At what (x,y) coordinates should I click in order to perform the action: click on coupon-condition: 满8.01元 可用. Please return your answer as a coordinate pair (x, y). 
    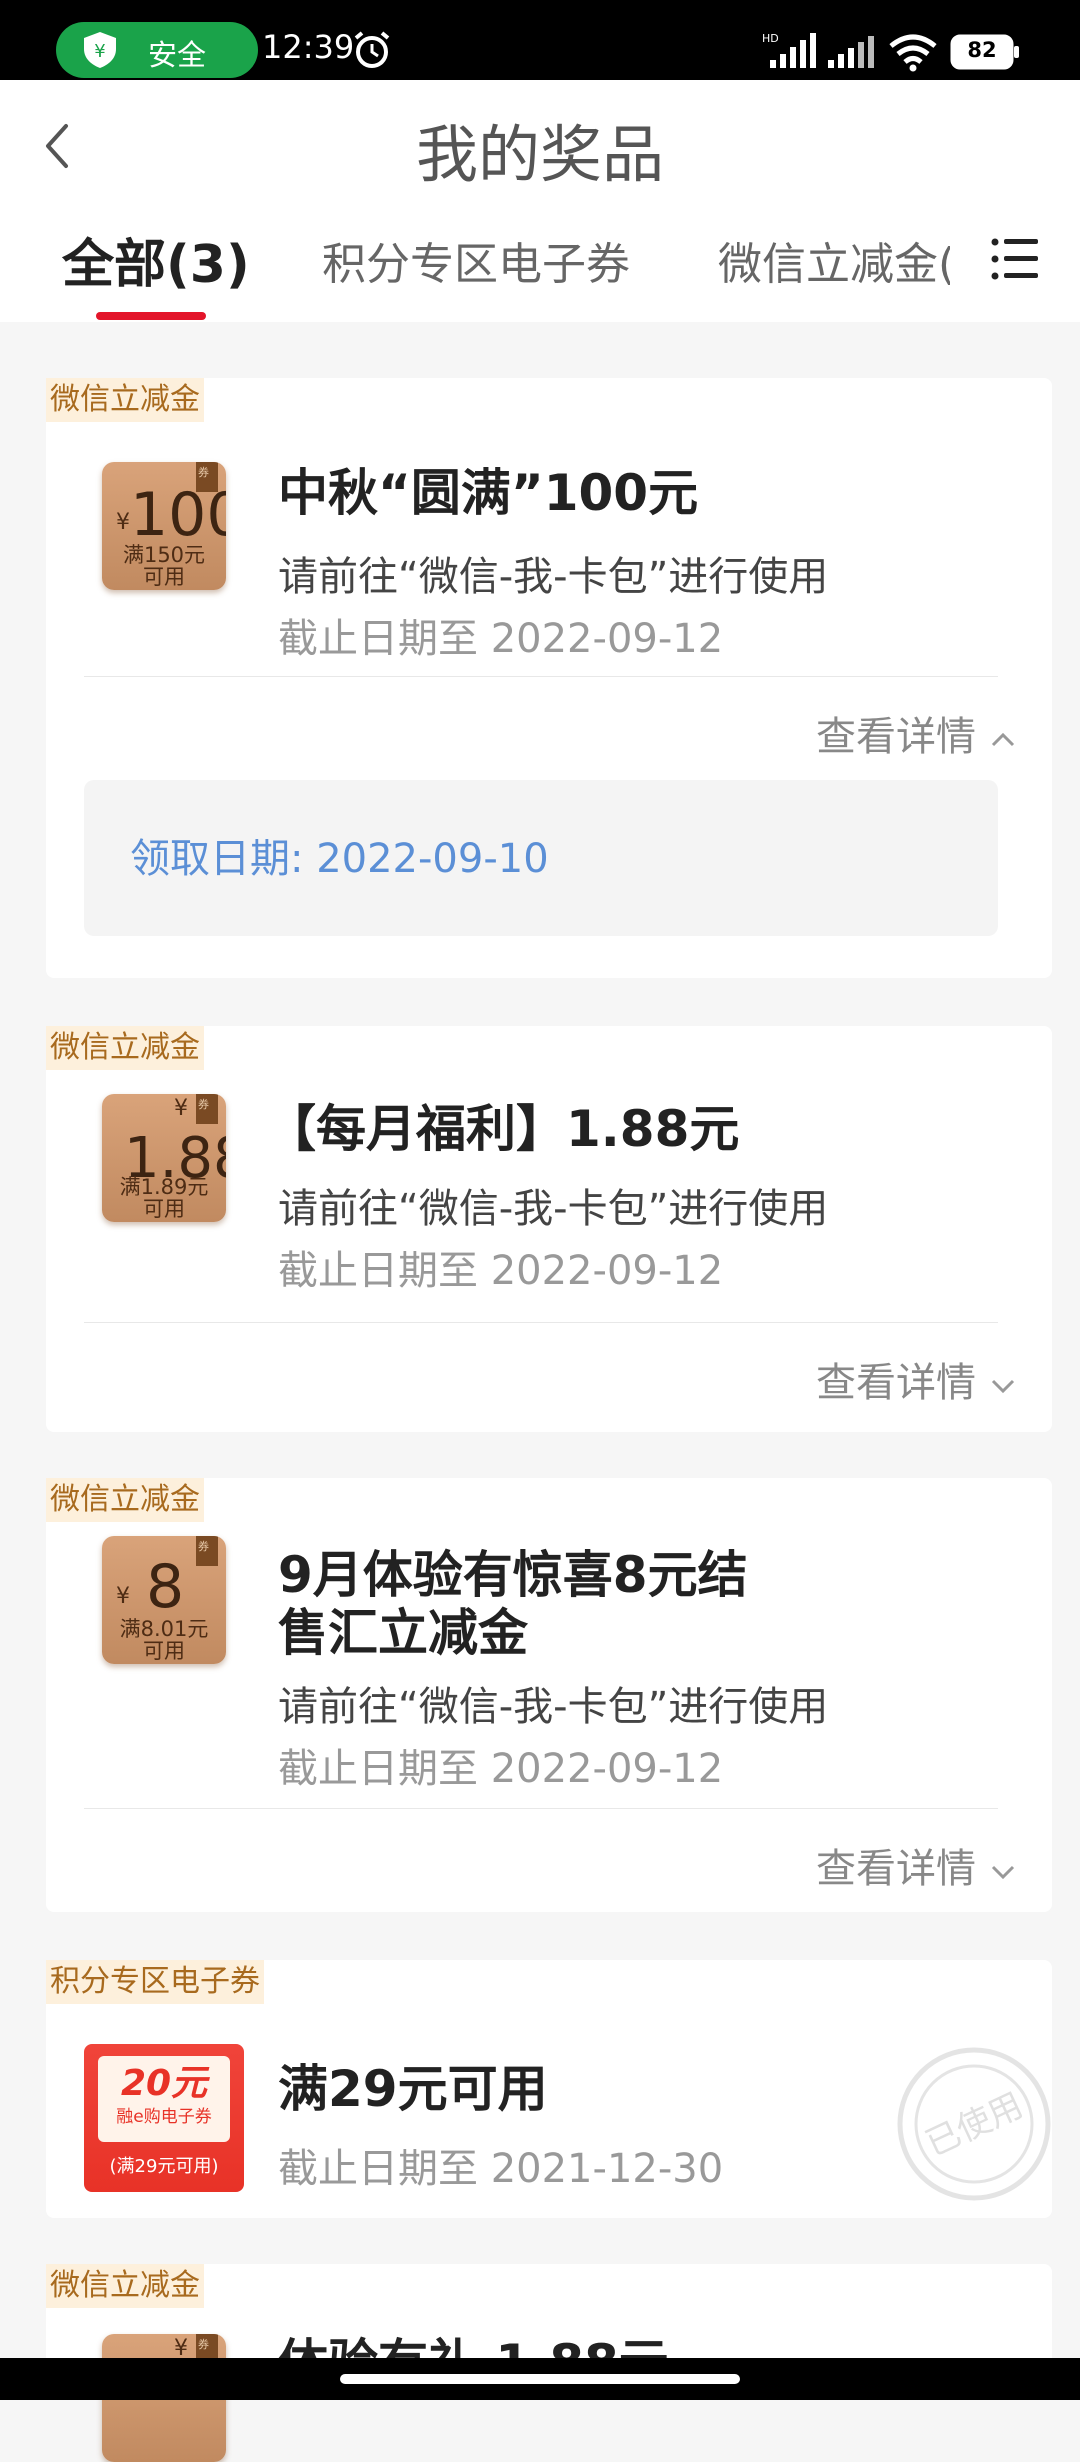
    Looking at the image, I should click on (164, 1640).